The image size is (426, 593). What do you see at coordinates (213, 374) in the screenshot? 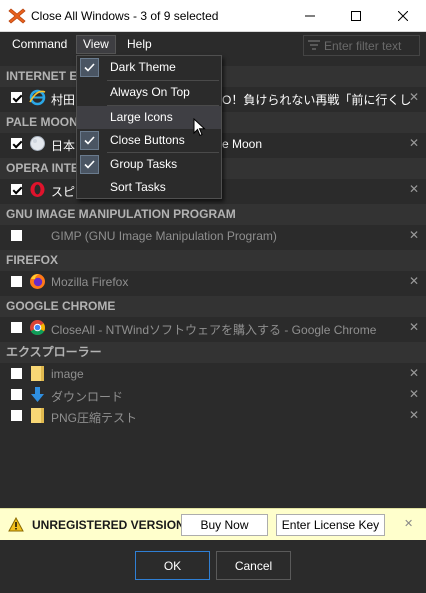
I see `task-row: image ✕` at bounding box center [213, 374].